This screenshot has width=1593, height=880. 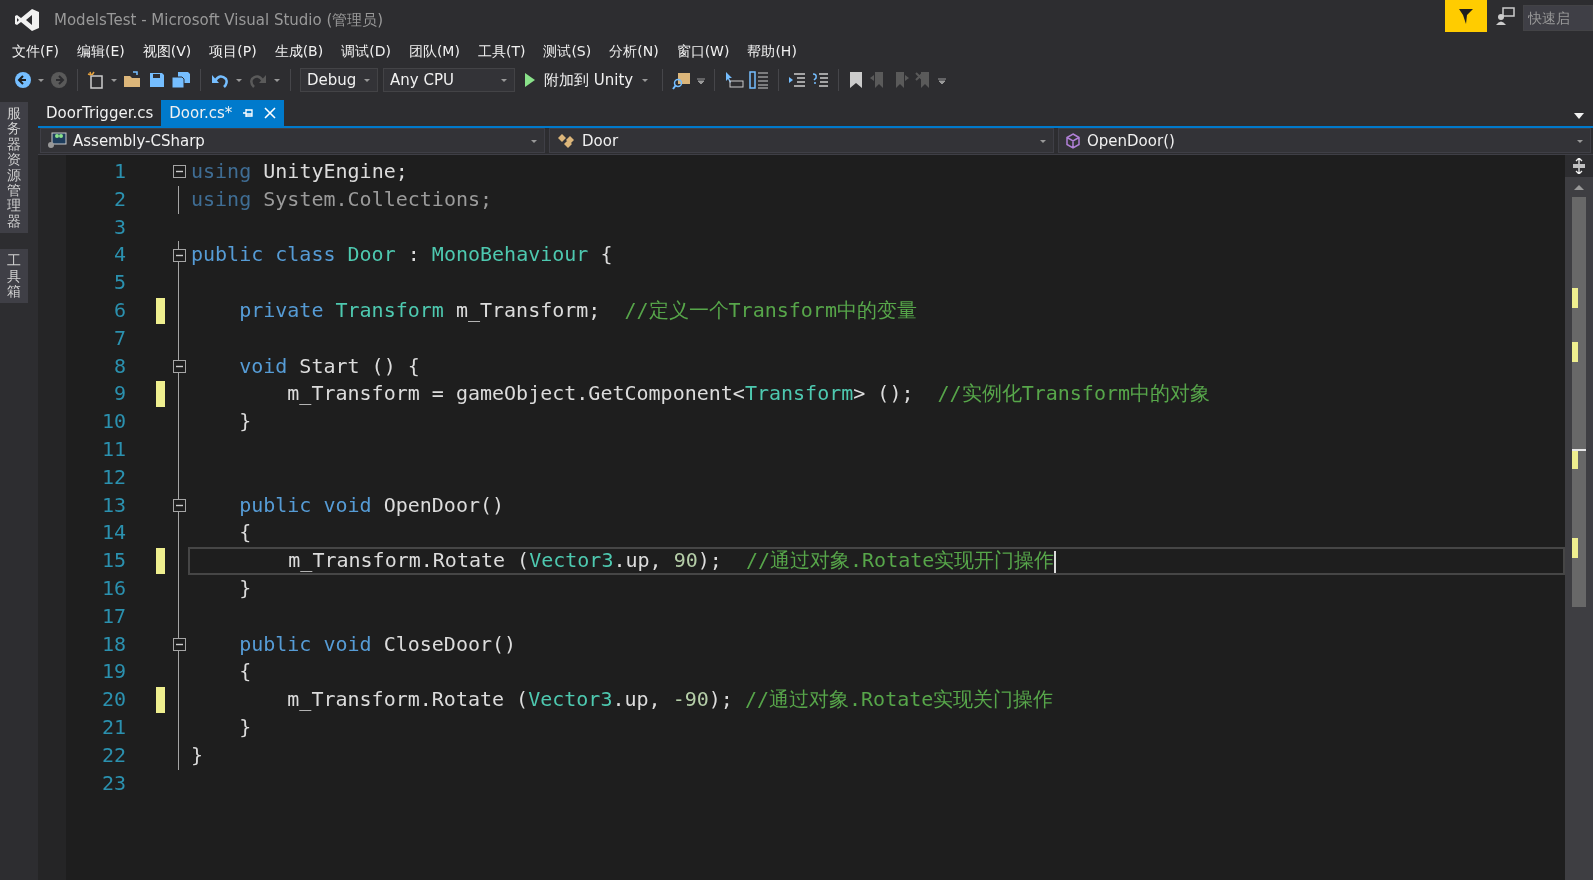 What do you see at coordinates (119, 283) in the screenshot?
I see `line-number: 5` at bounding box center [119, 283].